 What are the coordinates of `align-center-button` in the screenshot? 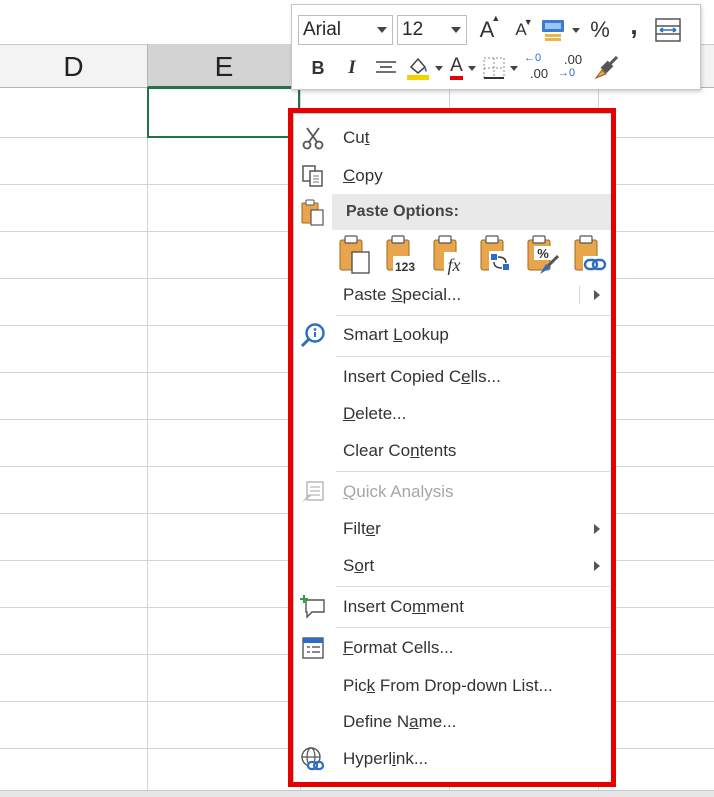 It's located at (386, 68).